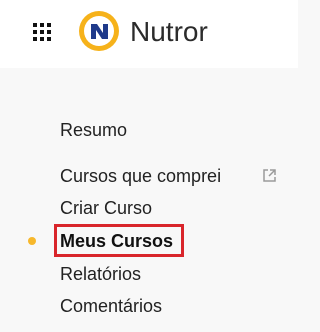 Image resolution: width=320 pixels, height=332 pixels. What do you see at coordinates (116, 241) in the screenshot?
I see `menu-item-meus-cursos: Meus Cursos` at bounding box center [116, 241].